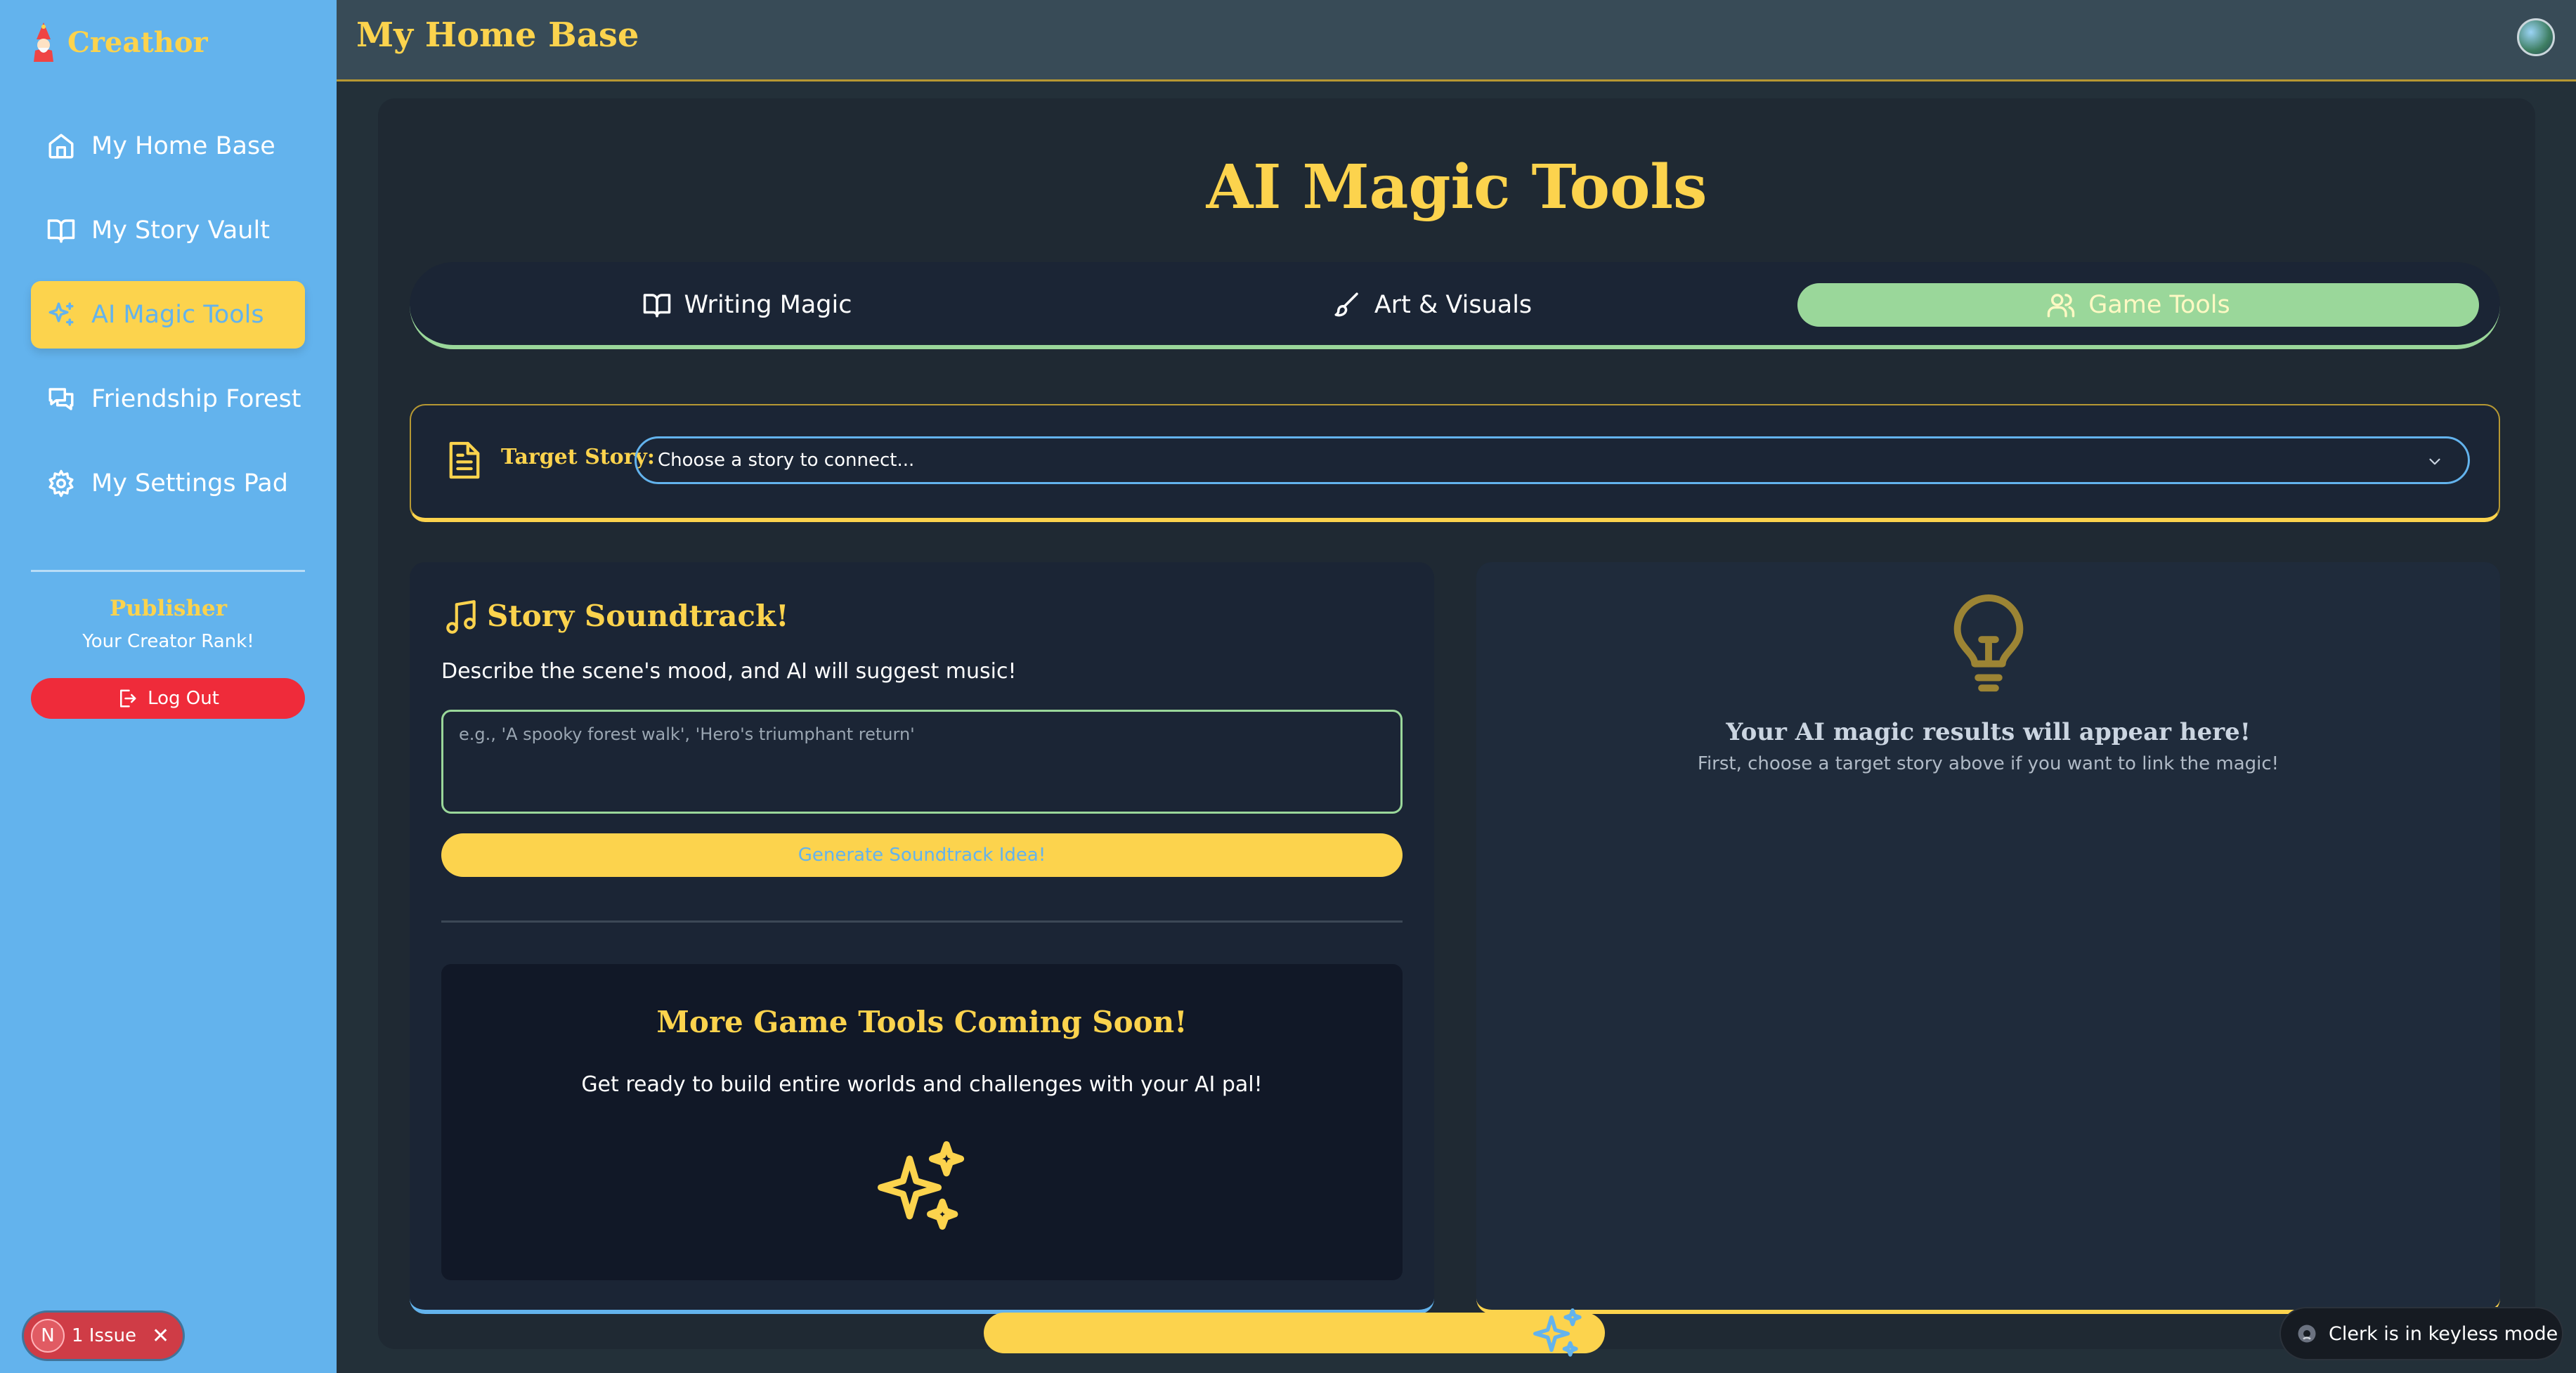 The height and width of the screenshot is (1373, 2576). I want to click on lightbulb-icon, so click(1988, 643).